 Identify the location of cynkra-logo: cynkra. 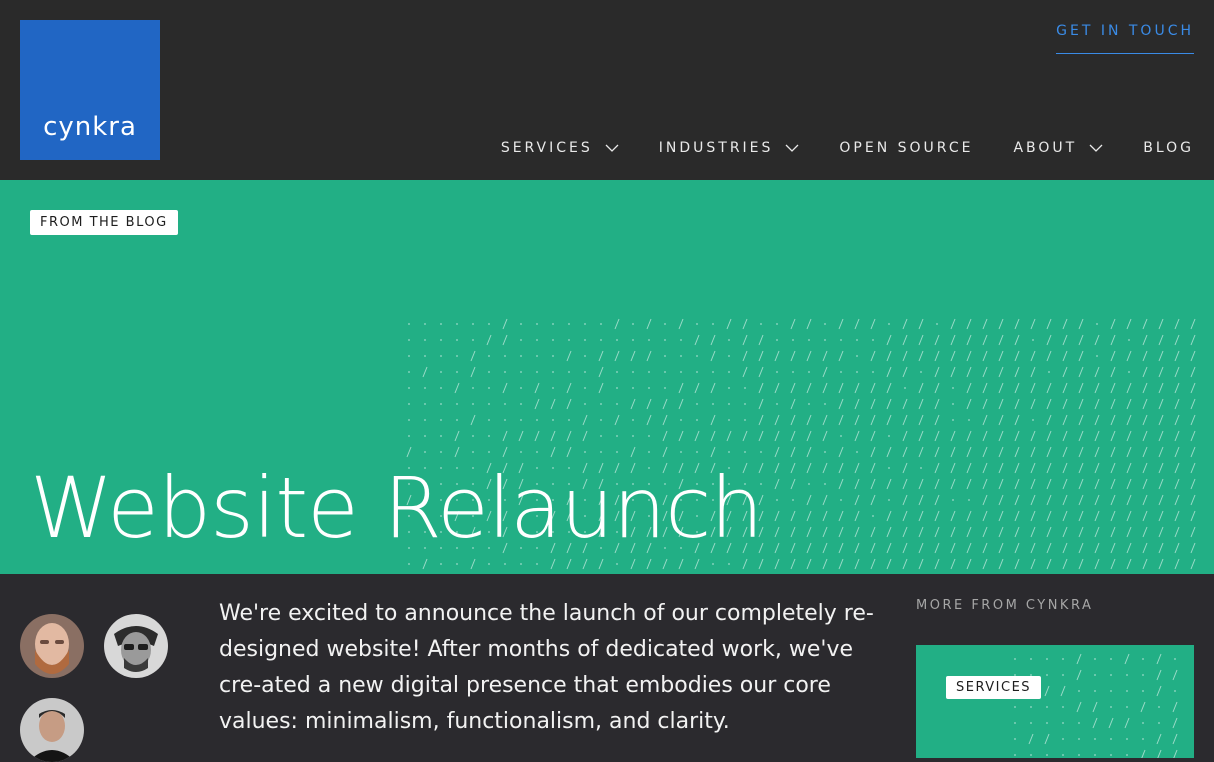
(90, 90).